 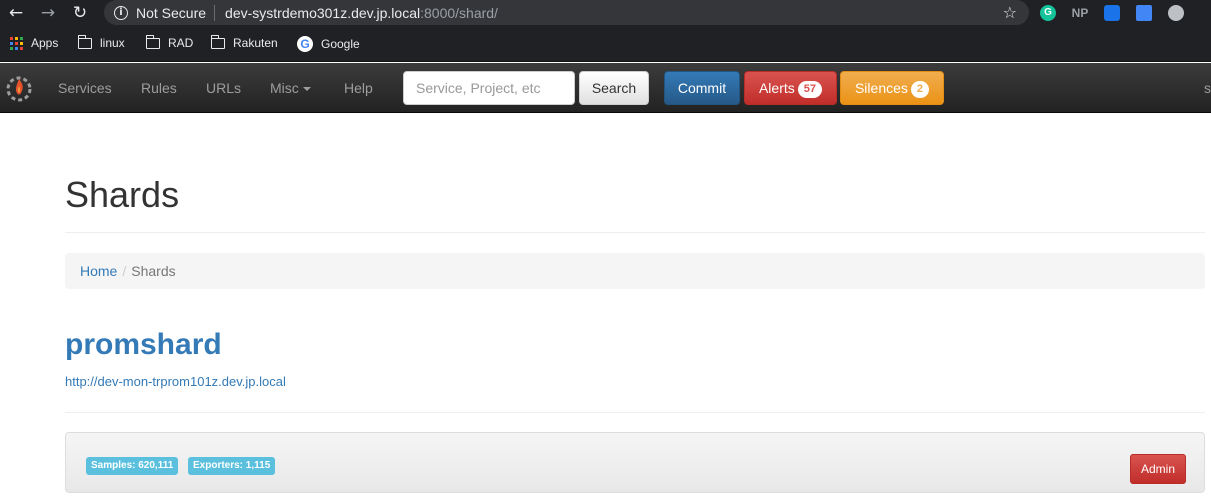 I want to click on grammarly-extension-icon: G, so click(x=1048, y=13).